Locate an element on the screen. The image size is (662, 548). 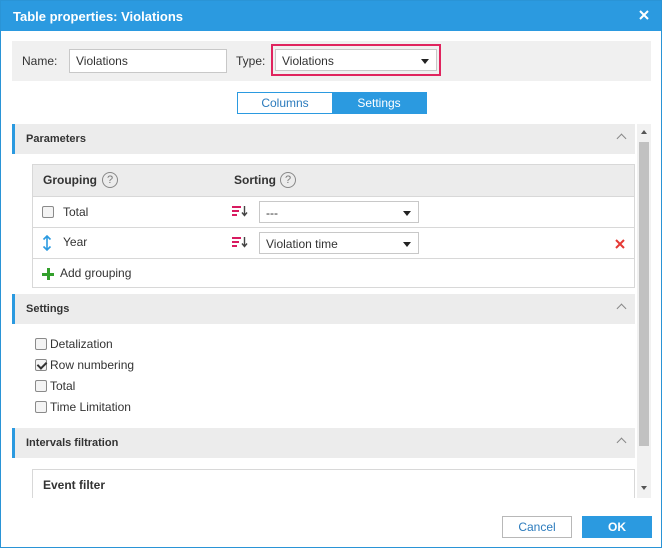
section-parameters-header: Parameters is located at coordinates (323, 139).